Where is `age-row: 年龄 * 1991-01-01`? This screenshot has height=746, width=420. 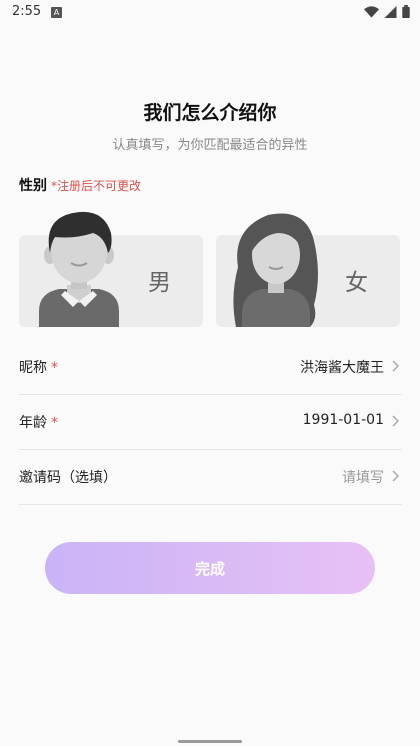
age-row: 年龄 * 1991-01-01 is located at coordinates (210, 422).